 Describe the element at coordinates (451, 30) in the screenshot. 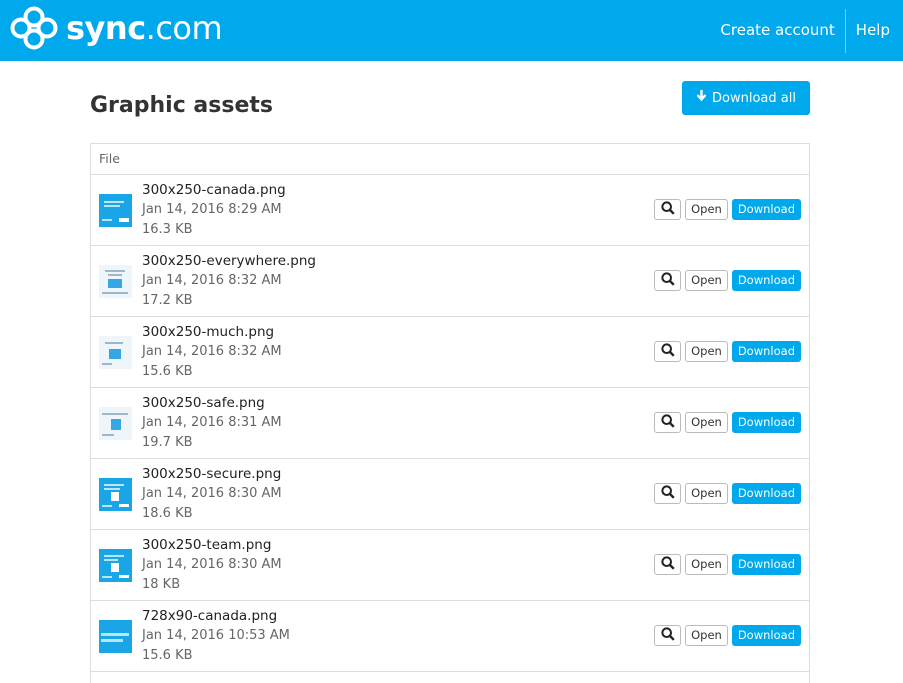

I see `top-navbar: sync.com Create account Help` at that location.